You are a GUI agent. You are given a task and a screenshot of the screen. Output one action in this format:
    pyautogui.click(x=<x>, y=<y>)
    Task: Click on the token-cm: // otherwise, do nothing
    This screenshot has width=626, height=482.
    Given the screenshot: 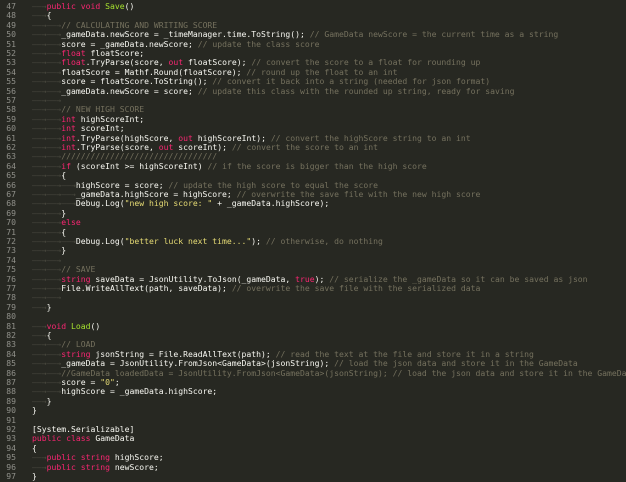 What is the action you would take?
    pyautogui.click(x=324, y=241)
    